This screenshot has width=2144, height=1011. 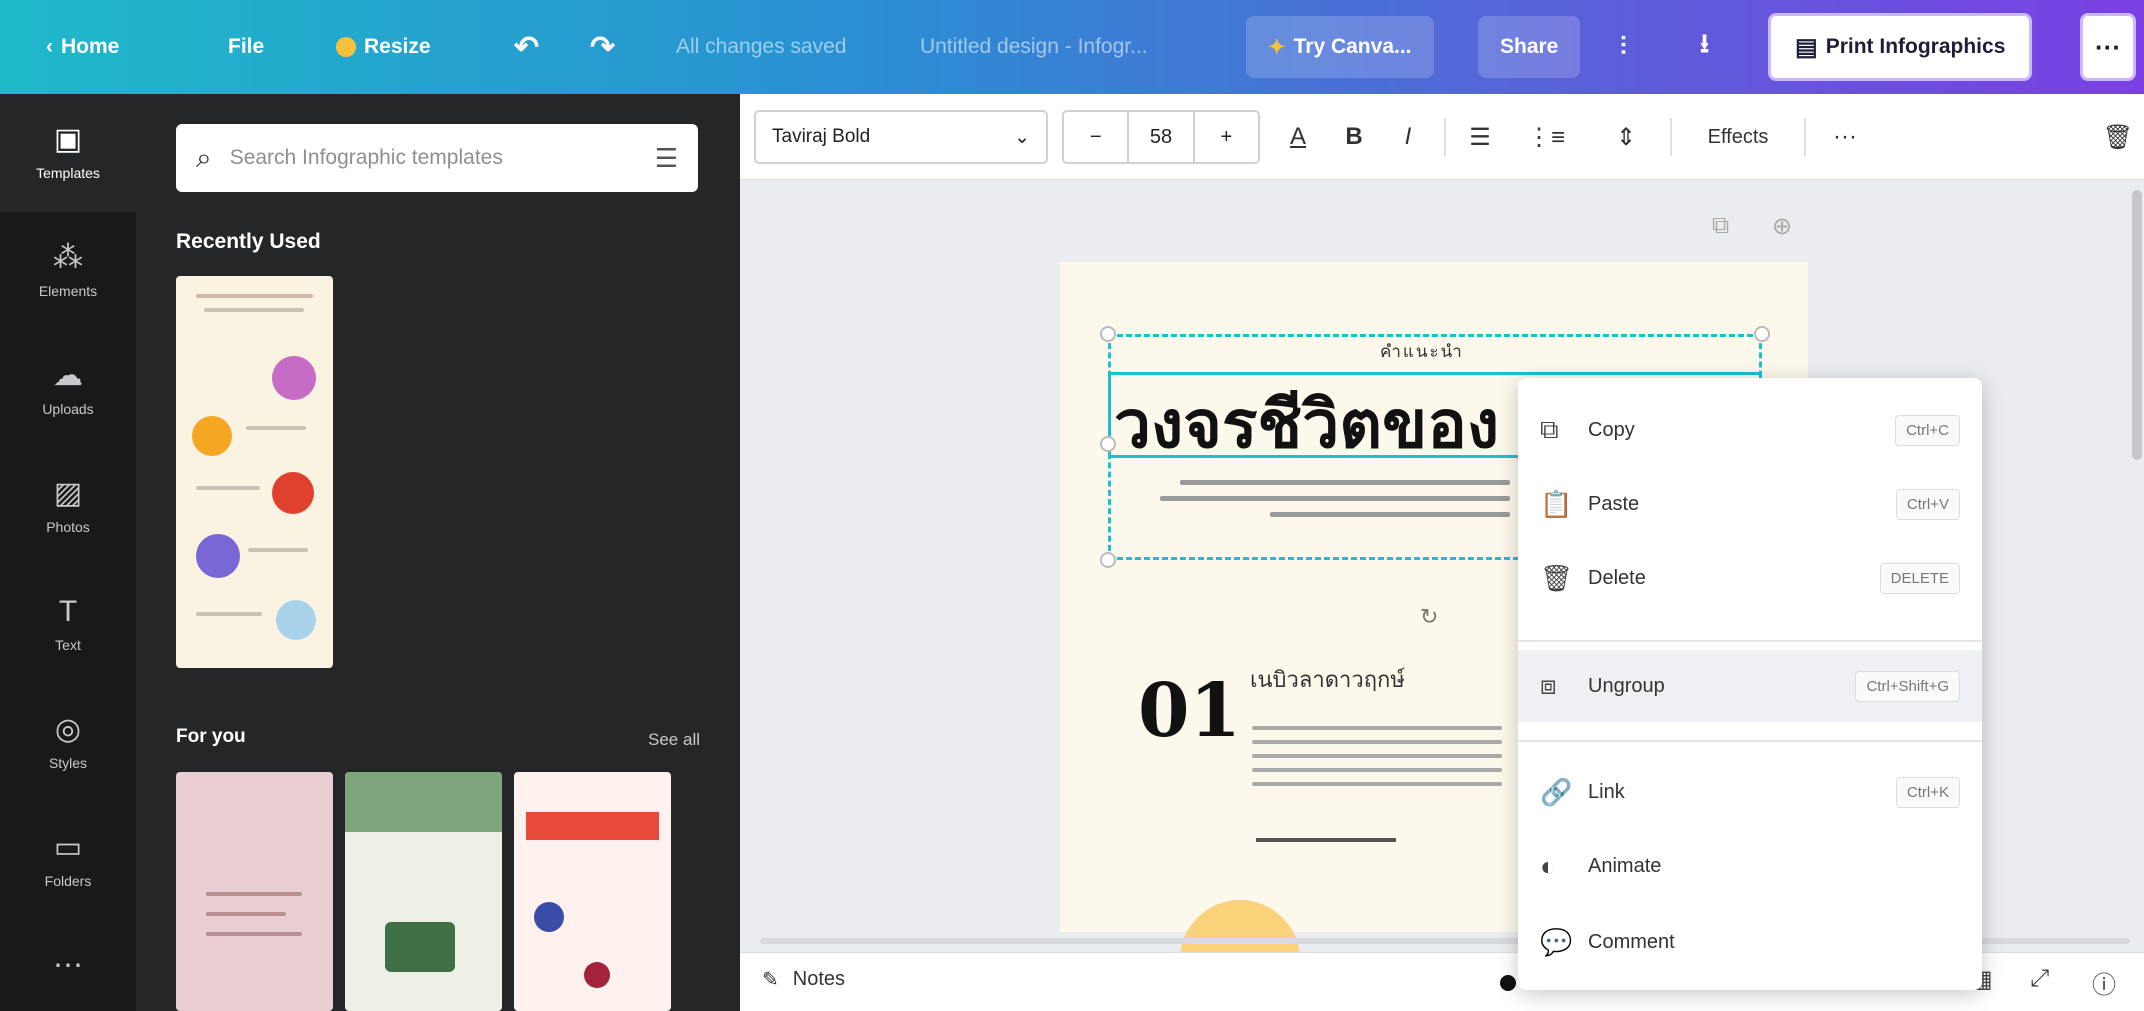 I want to click on menu-item-paste: 📋 Paste Ctrl+V, so click(x=1750, y=504).